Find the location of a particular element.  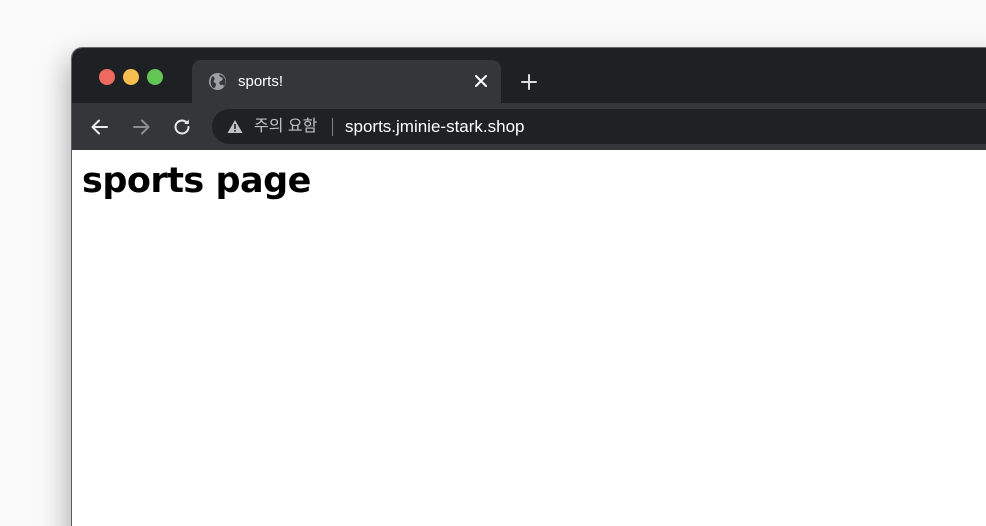

browser-toolbar: 주의 요함 sports.jminie-stark.shop is located at coordinates (529, 126).